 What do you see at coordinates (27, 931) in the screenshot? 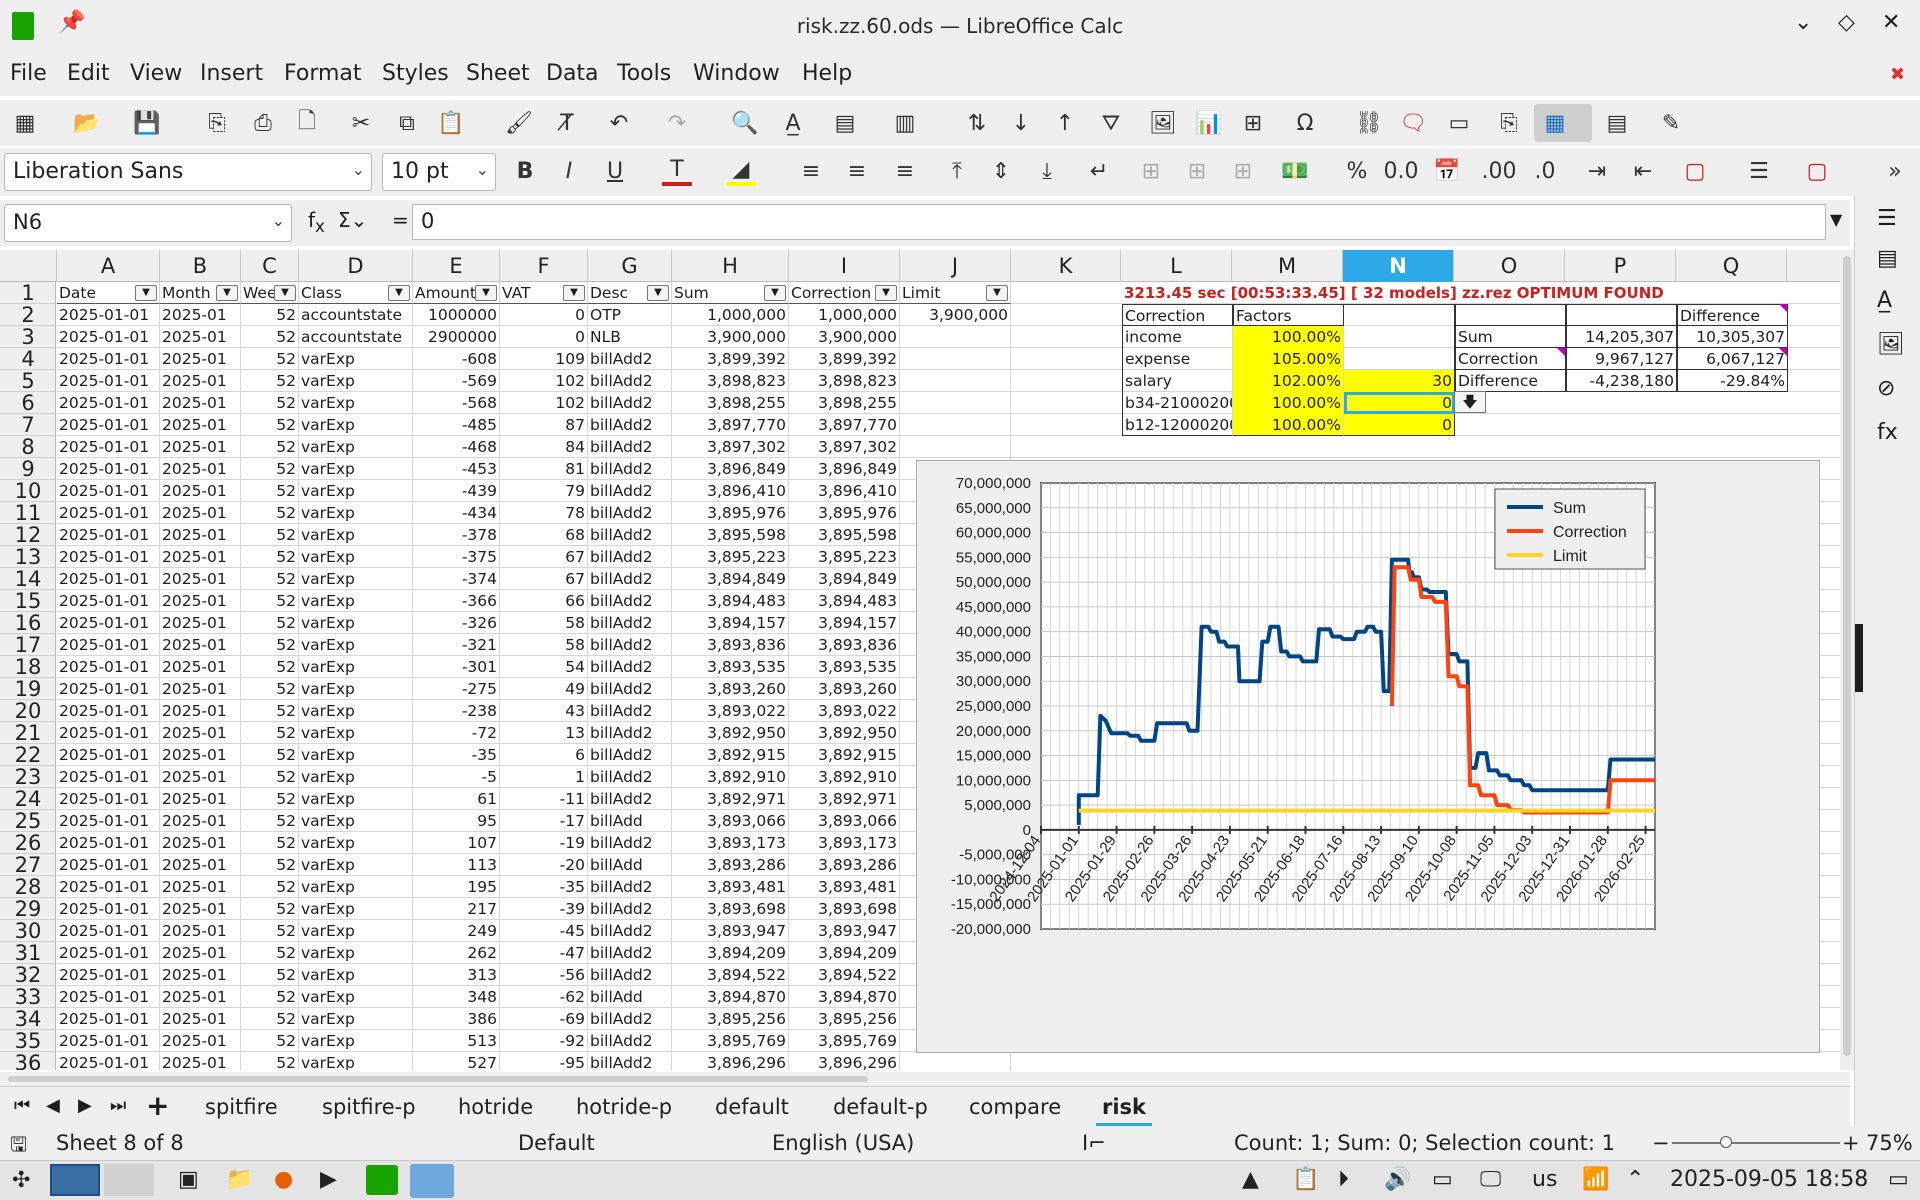
I see `row-header: 30` at bounding box center [27, 931].